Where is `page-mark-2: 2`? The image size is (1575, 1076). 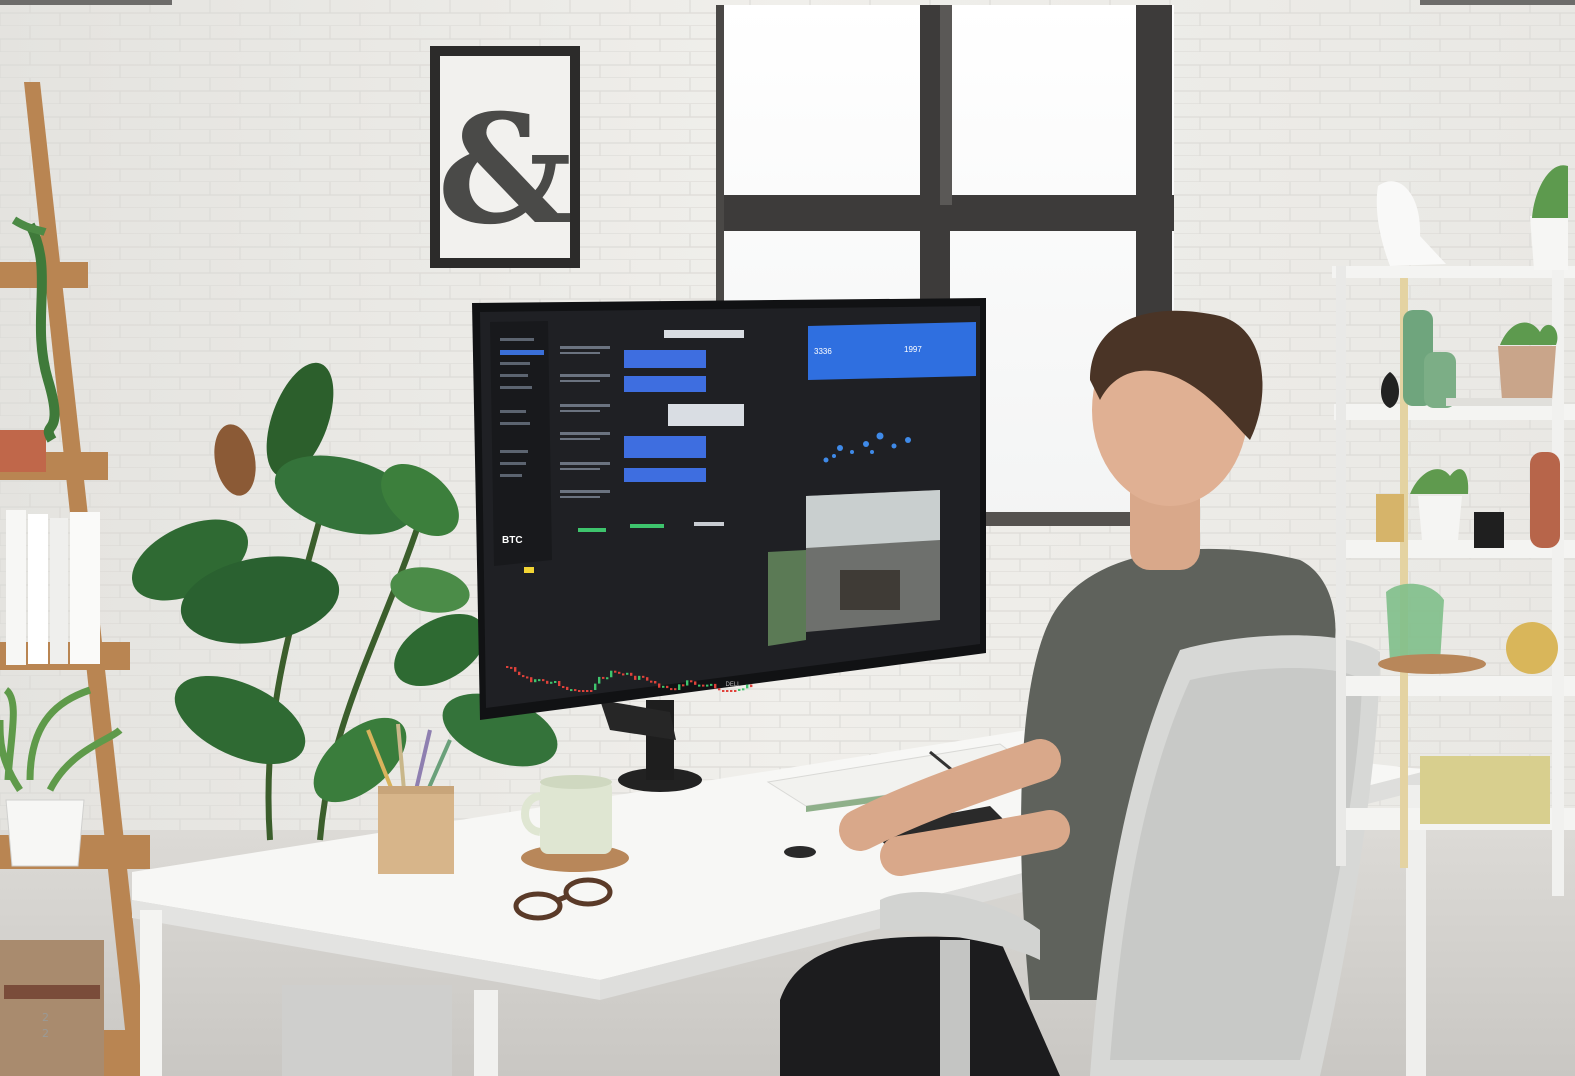
page-mark-2: 2 is located at coordinates (45, 1033).